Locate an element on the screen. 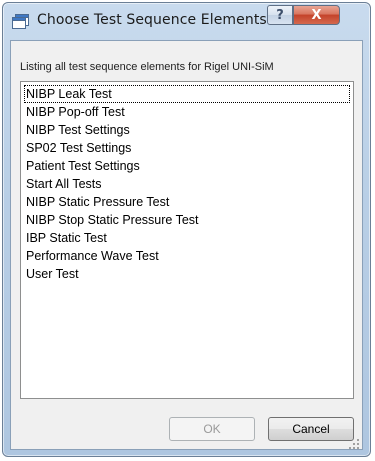 This screenshot has width=375, height=461. window-title: Choose Test Sequence Elements is located at coordinates (152, 20).